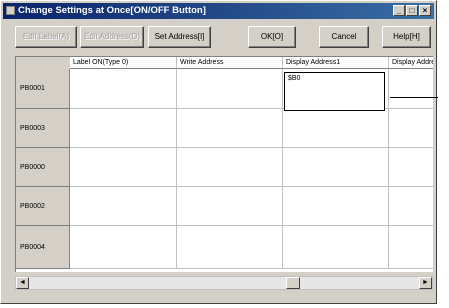  What do you see at coordinates (112, 37) in the screenshot?
I see `edit-address-button: Edit Address(D)` at bounding box center [112, 37].